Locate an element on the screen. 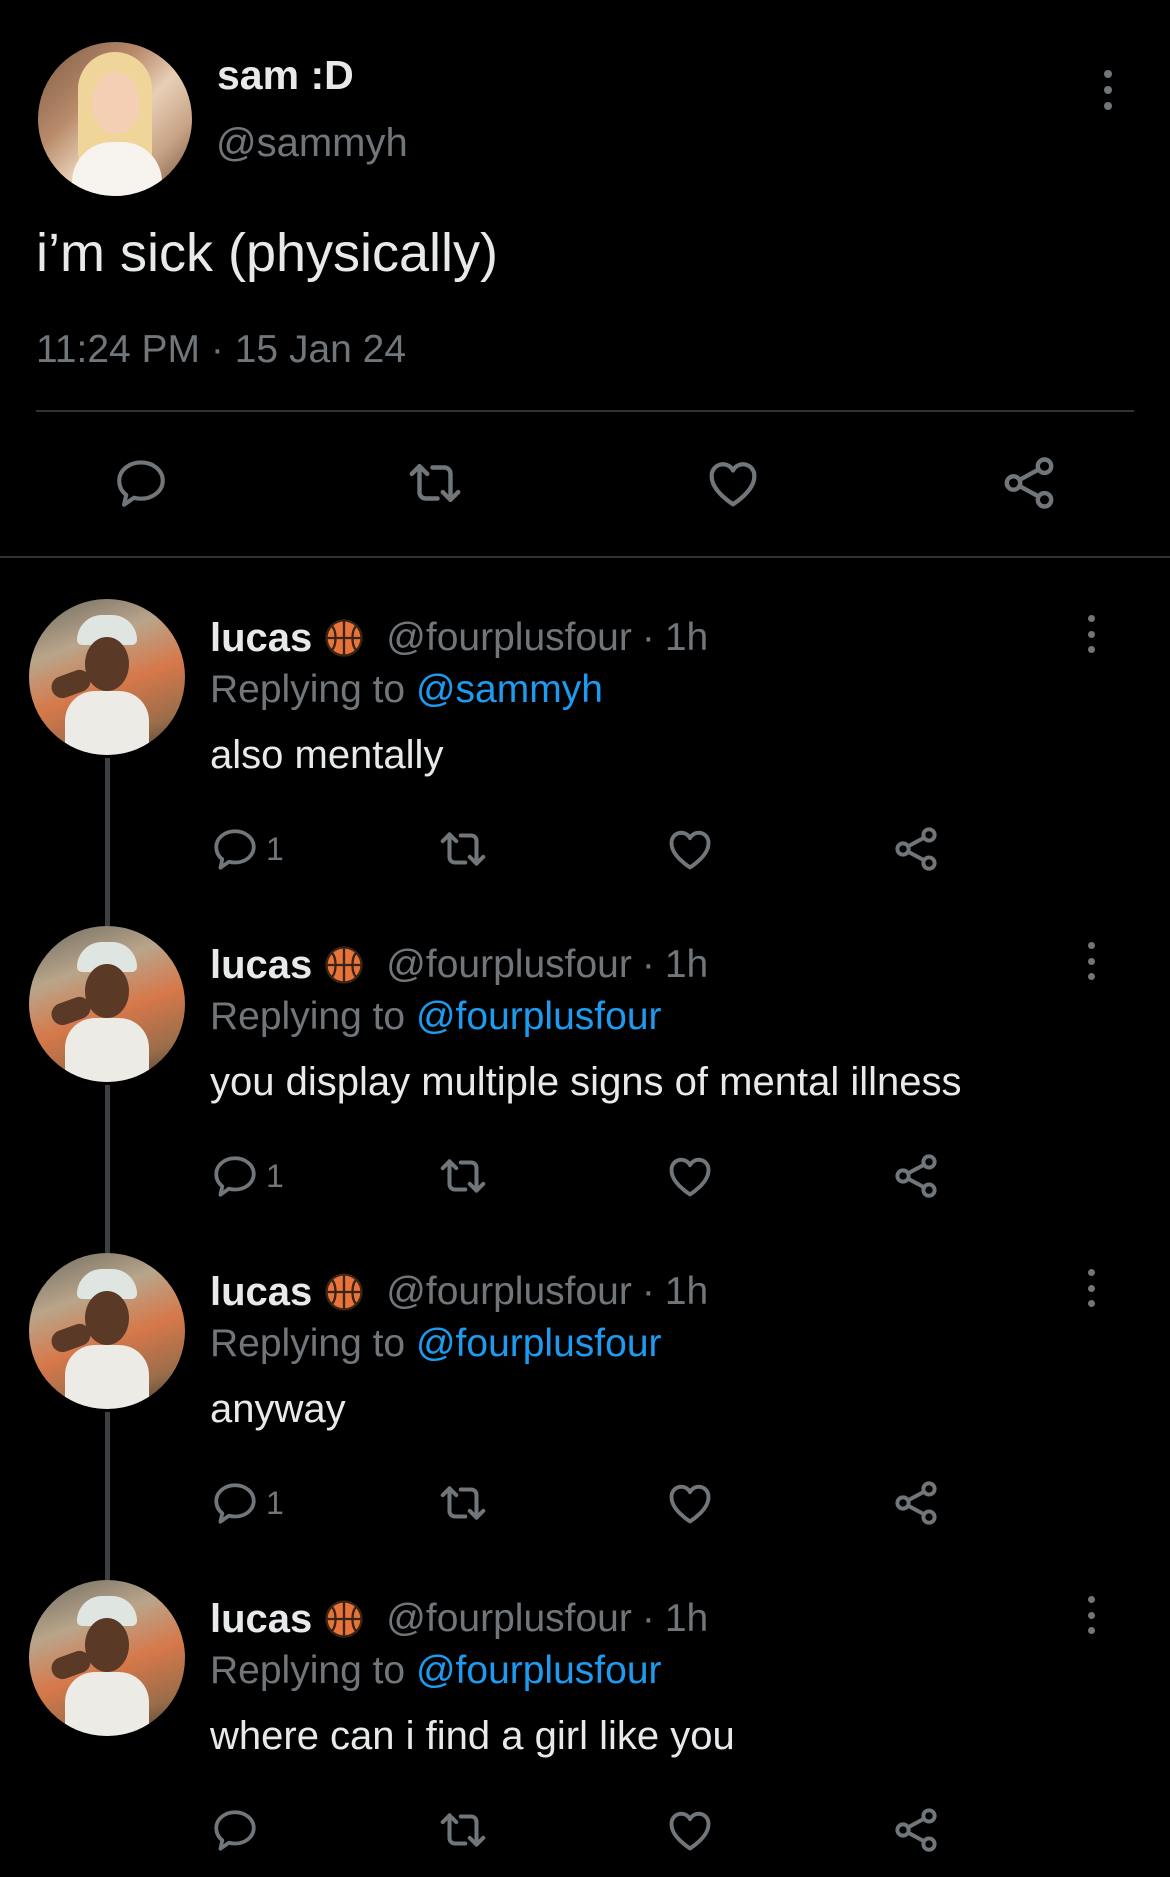 The image size is (1170, 1877). reply-text: also mentally is located at coordinates (327, 755).